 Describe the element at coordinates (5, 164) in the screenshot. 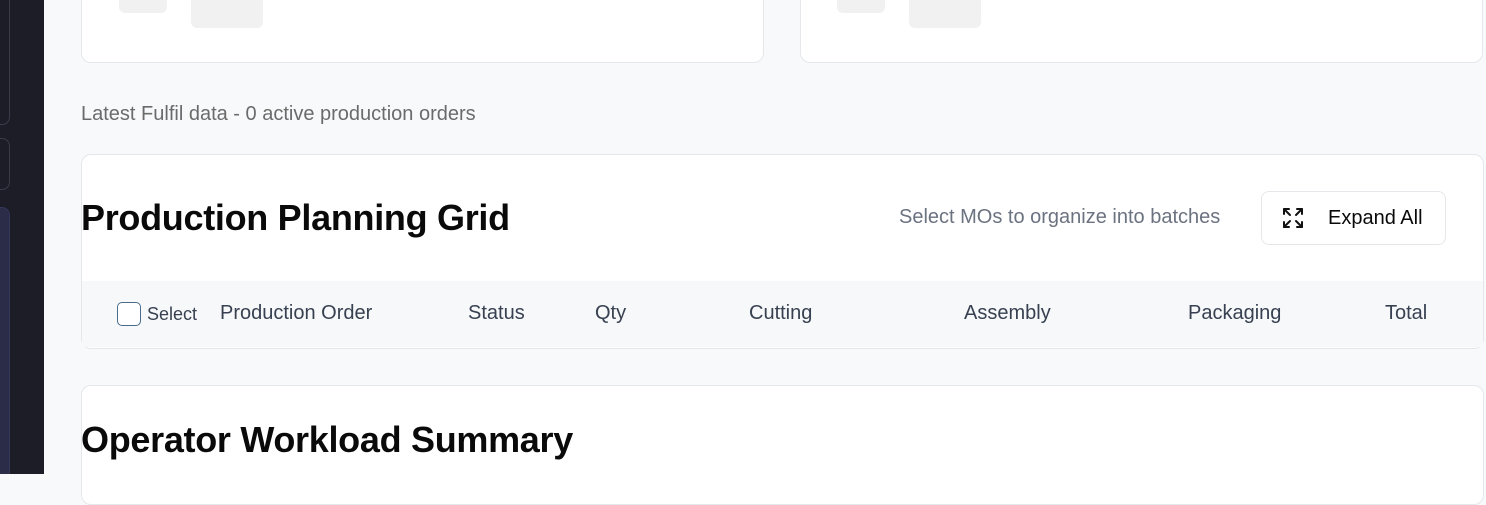

I see `sidebar-nav-item` at that location.